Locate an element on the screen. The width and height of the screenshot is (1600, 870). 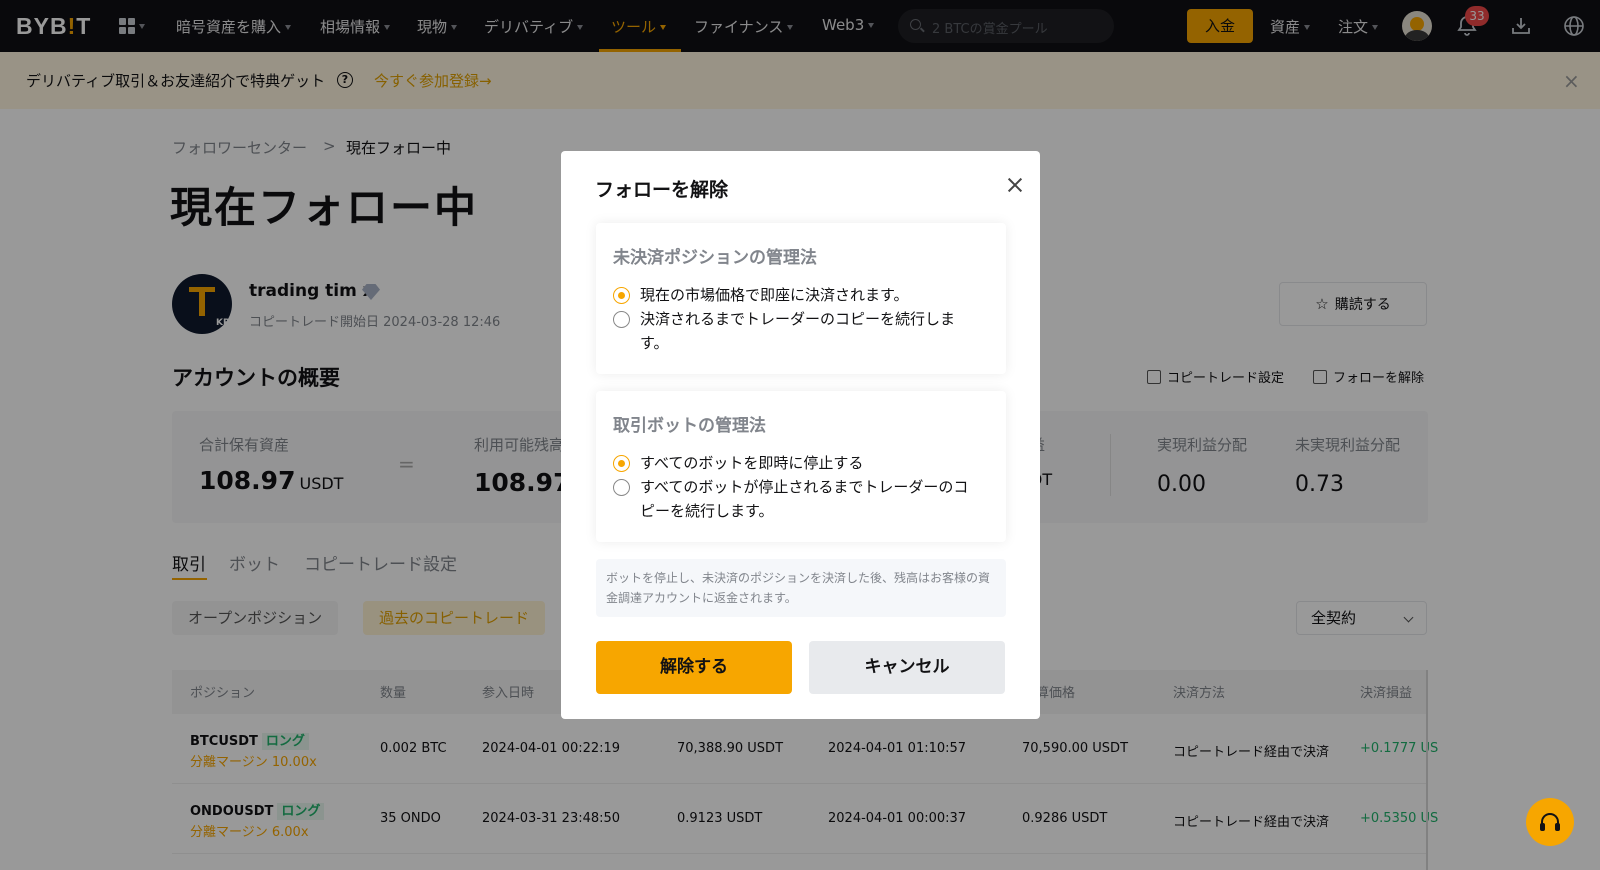
section-heading: 取引ボットの管理法 is located at coordinates (689, 426).